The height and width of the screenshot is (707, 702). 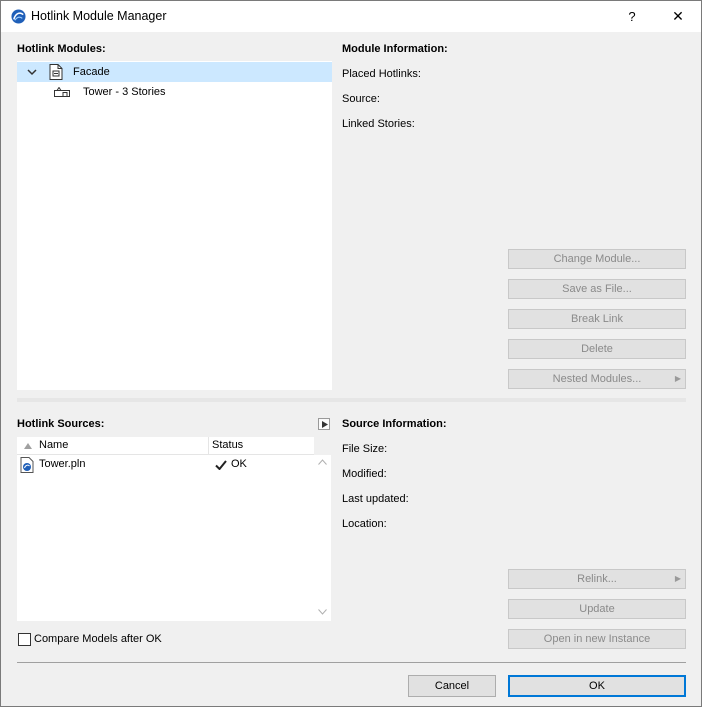 What do you see at coordinates (361, 99) in the screenshot?
I see `source-label: Source:` at bounding box center [361, 99].